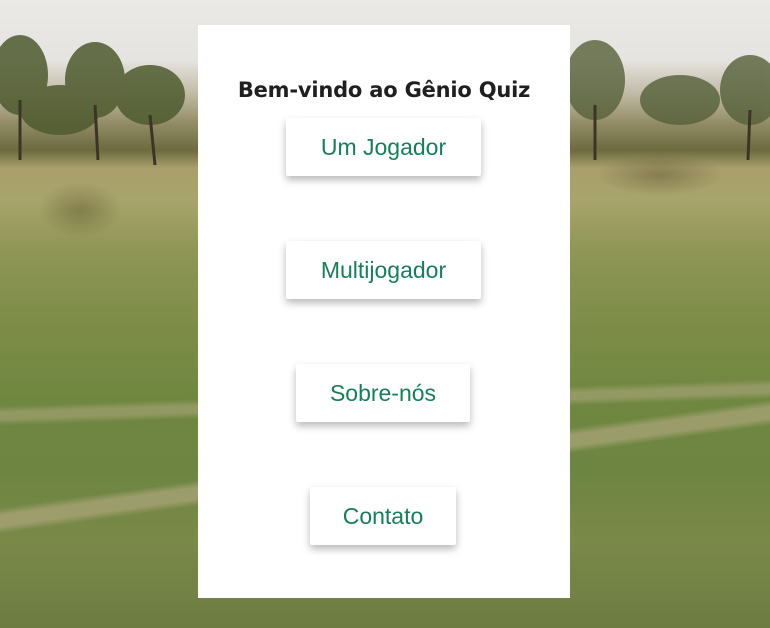 The height and width of the screenshot is (628, 770). I want to click on multiplayer-button: Multijogador, so click(383, 270).